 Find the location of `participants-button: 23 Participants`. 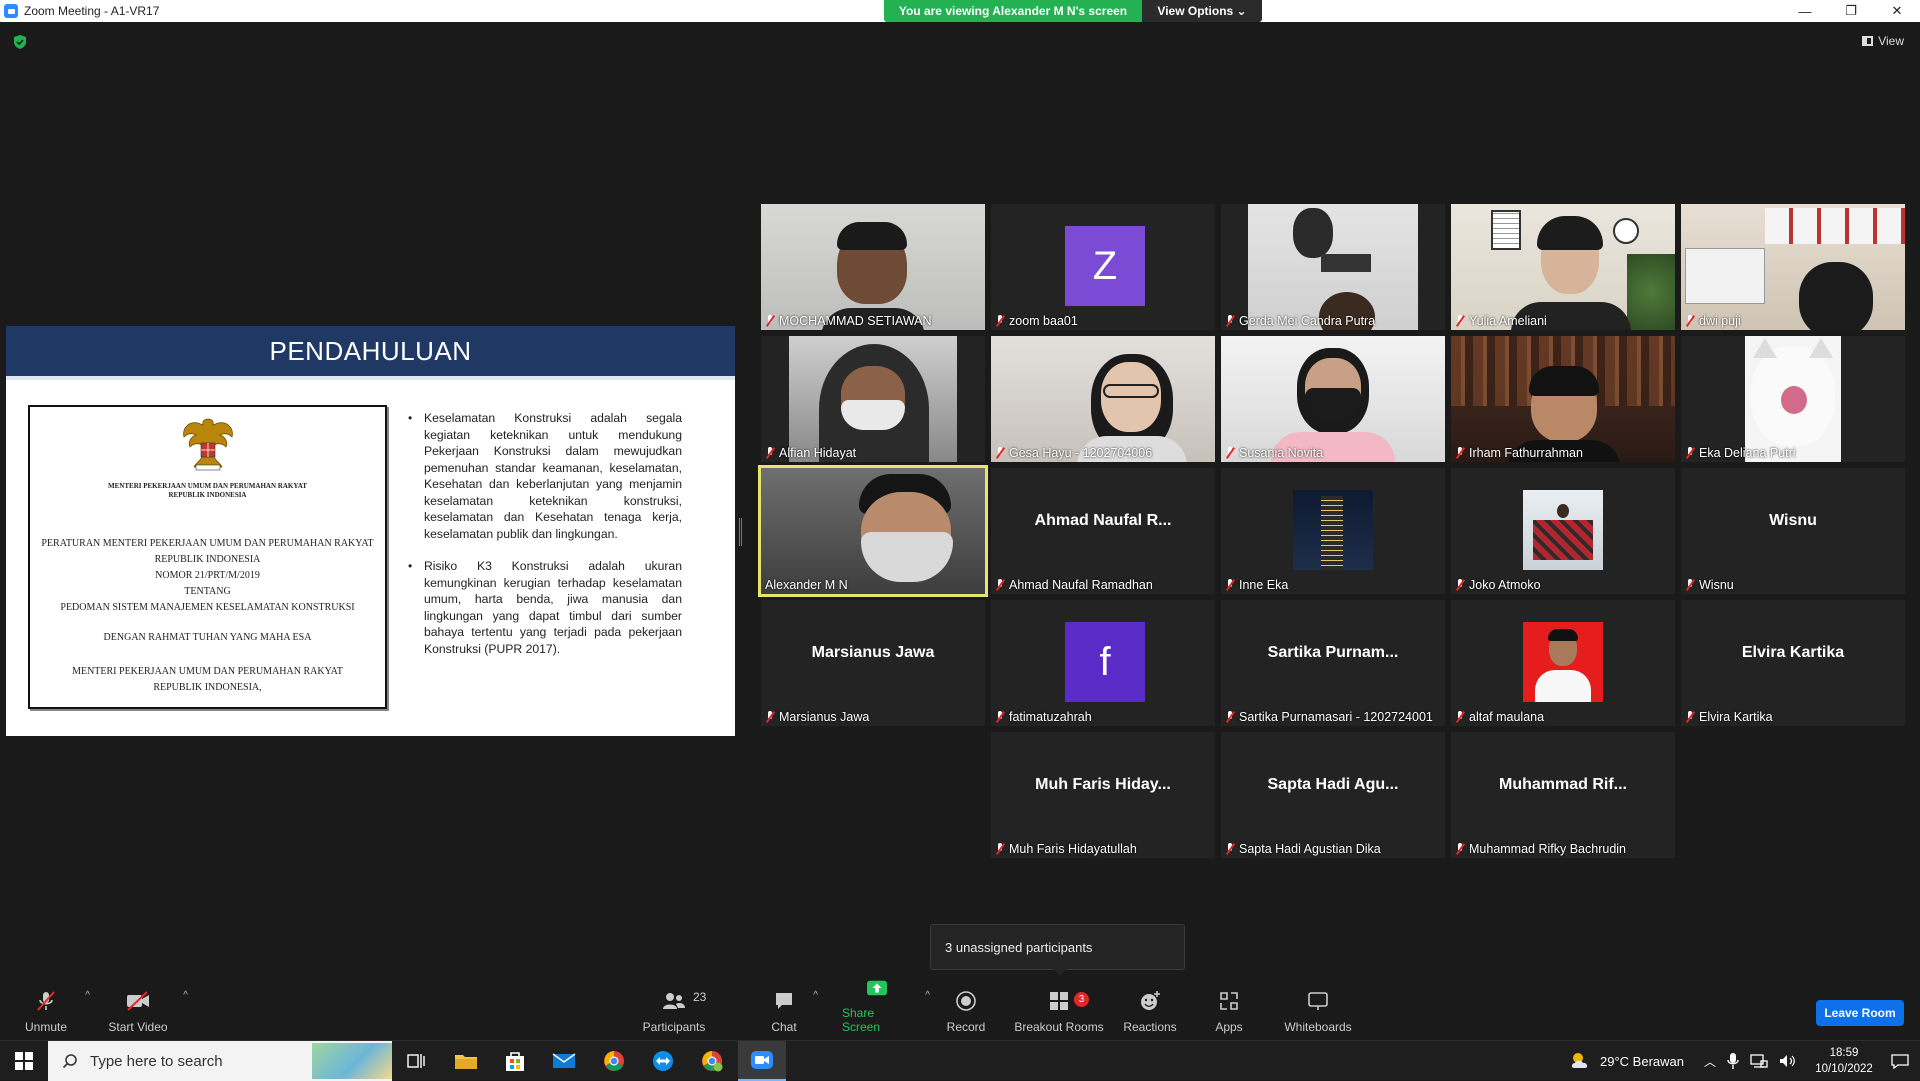

participants-button: 23 Participants is located at coordinates (674, 1009).